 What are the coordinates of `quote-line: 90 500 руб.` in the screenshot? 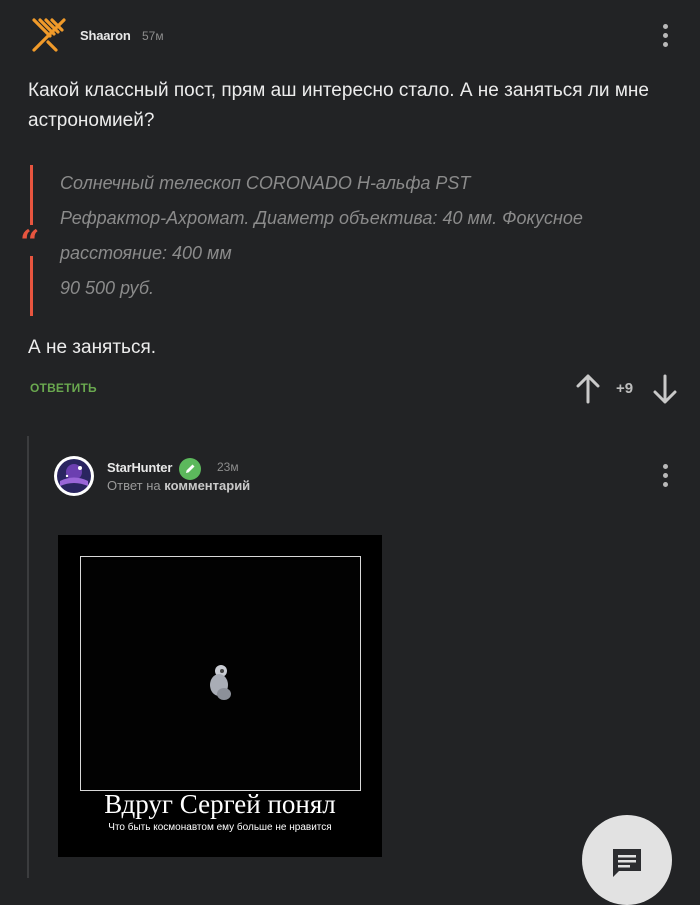 It's located at (107, 288).